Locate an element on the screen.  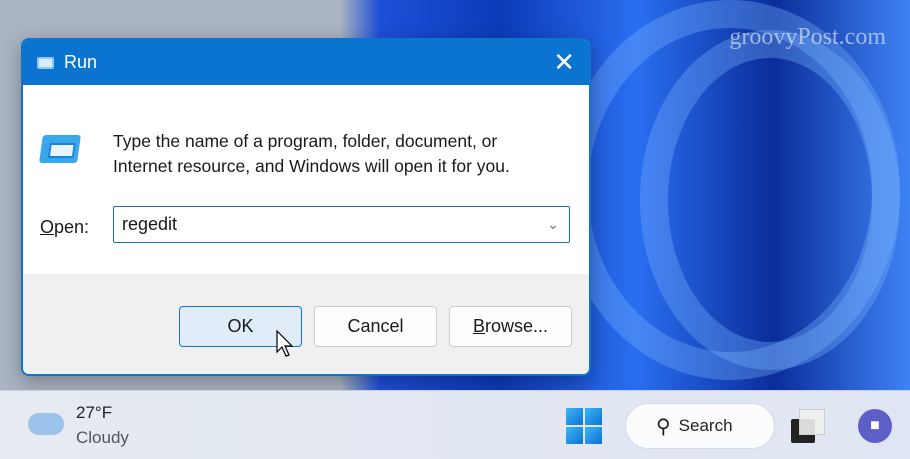
windows-start-icon is located at coordinates (584, 426).